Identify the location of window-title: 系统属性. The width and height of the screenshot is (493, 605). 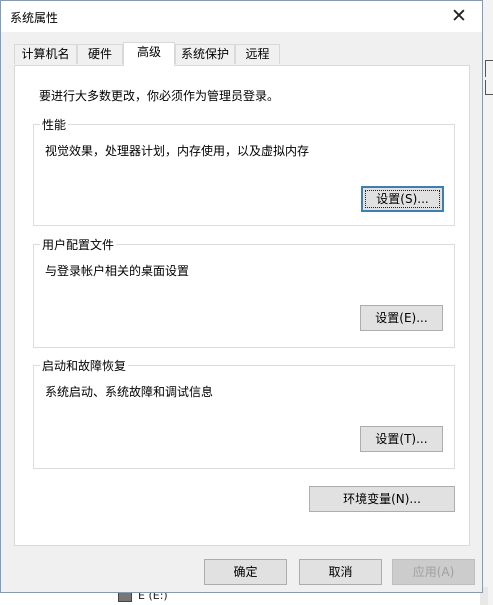
(34, 18).